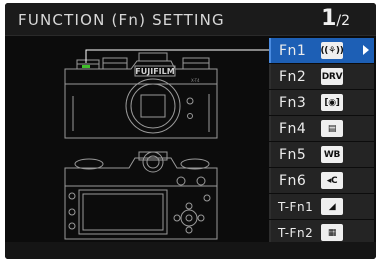 The height and width of the screenshot is (262, 381). Describe the element at coordinates (332, 76) in the screenshot. I see `drive-mode-icon: DRV` at that location.